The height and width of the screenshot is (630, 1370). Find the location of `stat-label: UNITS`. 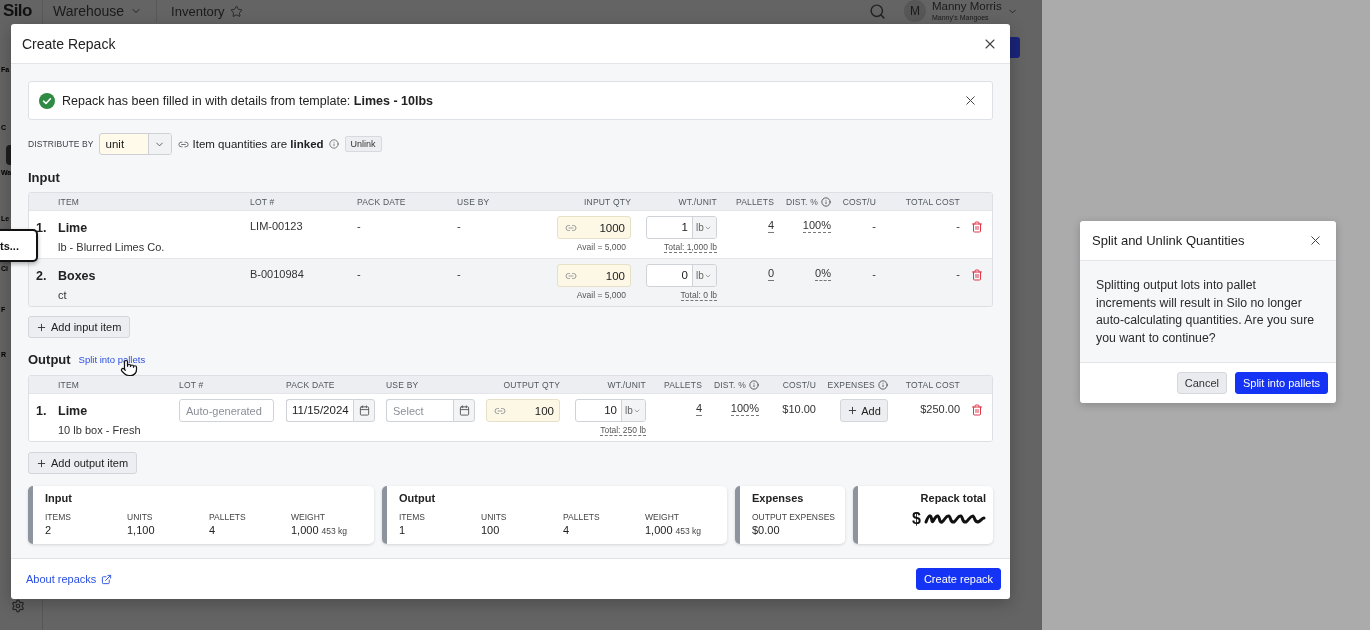

stat-label: UNITS is located at coordinates (140, 517).